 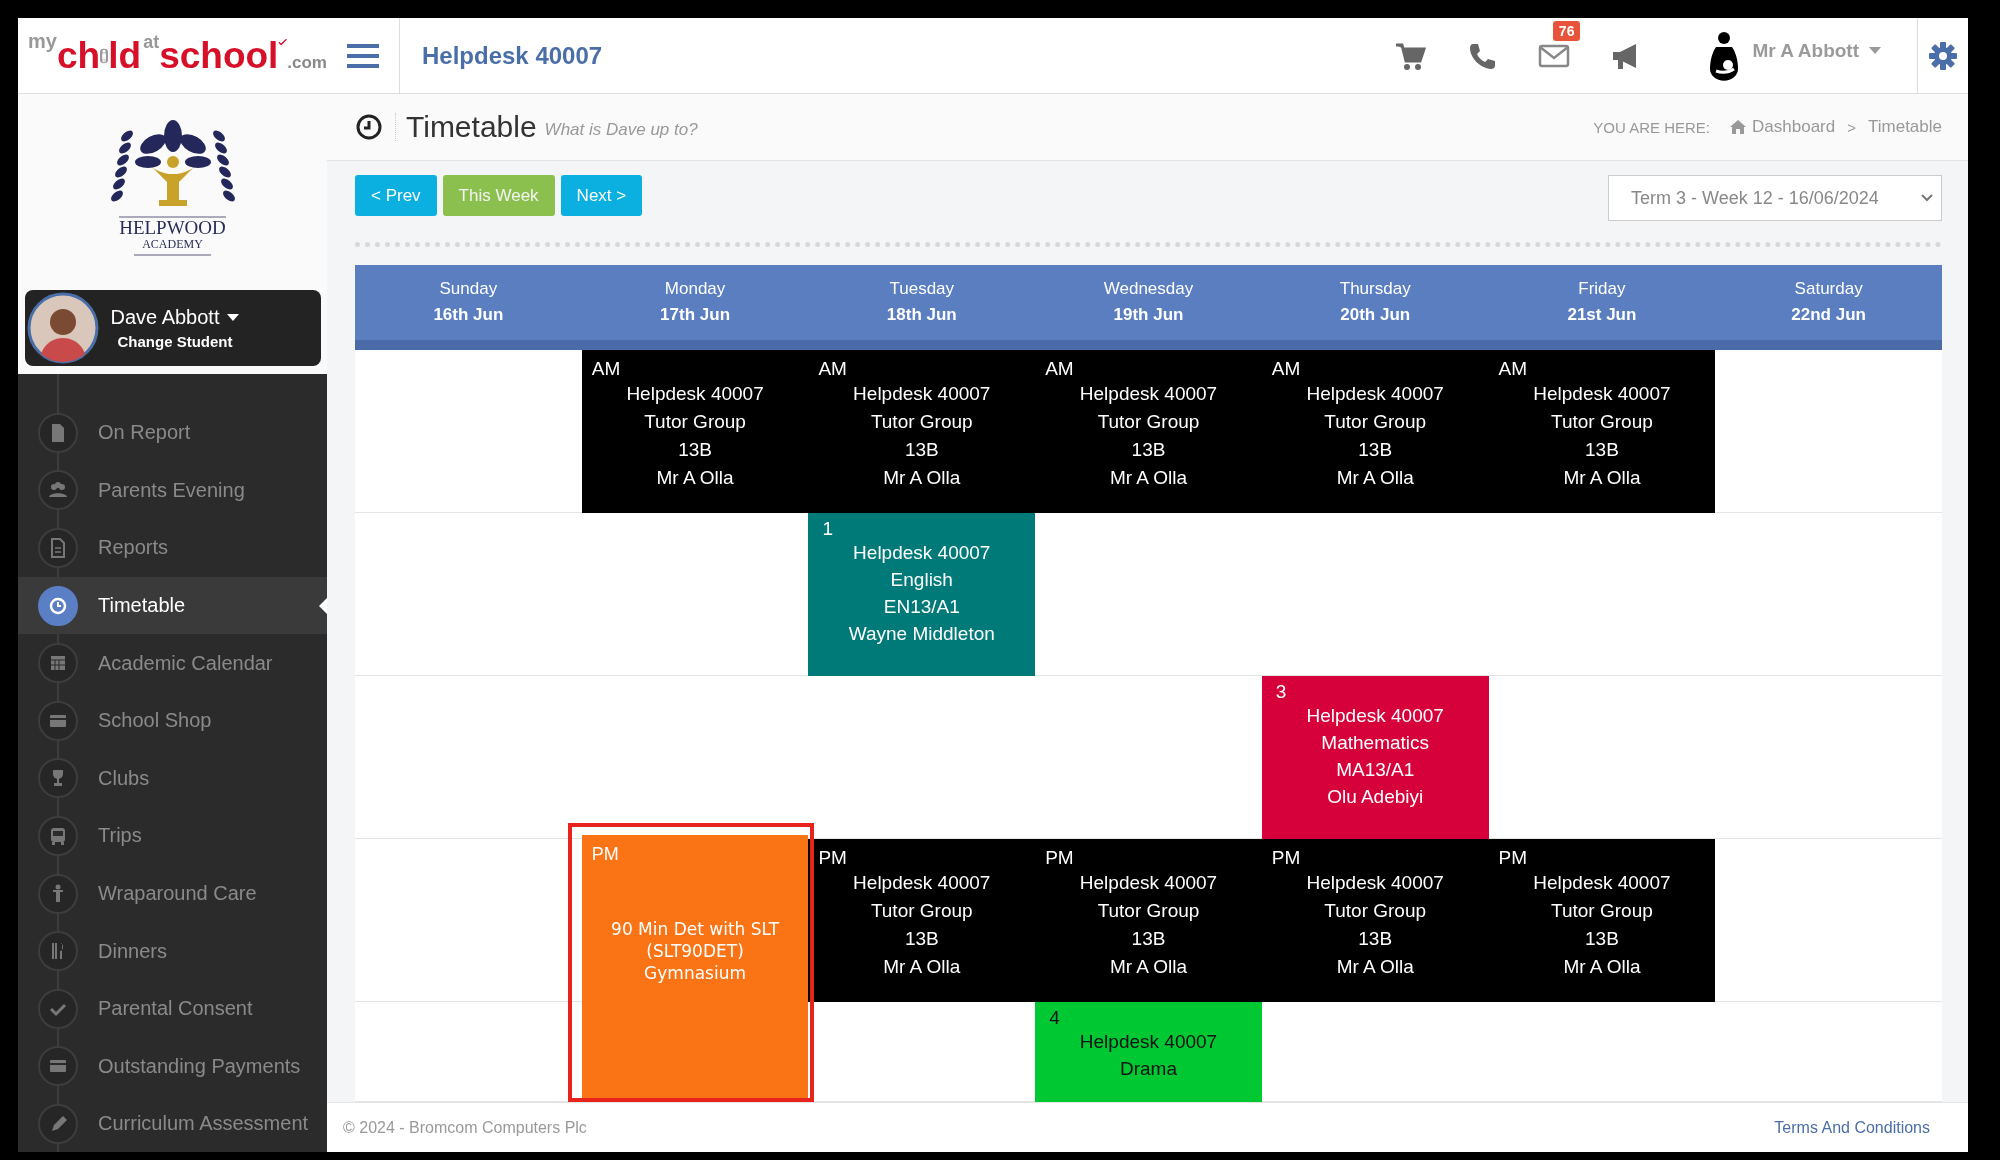 What do you see at coordinates (921, 606) in the screenshot?
I see `event-text: EN13/A1` at bounding box center [921, 606].